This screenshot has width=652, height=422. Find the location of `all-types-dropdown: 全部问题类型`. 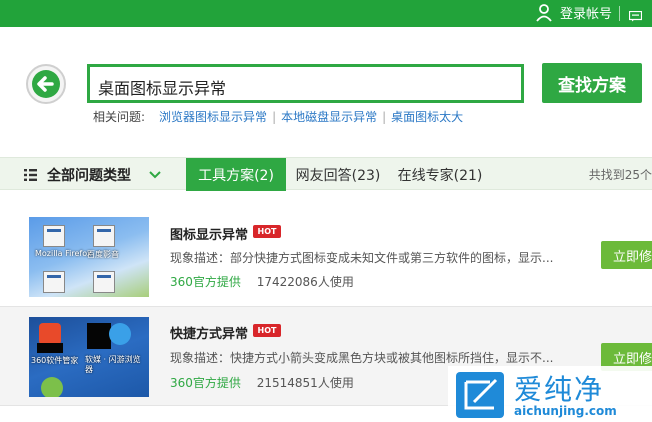

all-types-dropdown: 全部问题类型 is located at coordinates (92, 174).